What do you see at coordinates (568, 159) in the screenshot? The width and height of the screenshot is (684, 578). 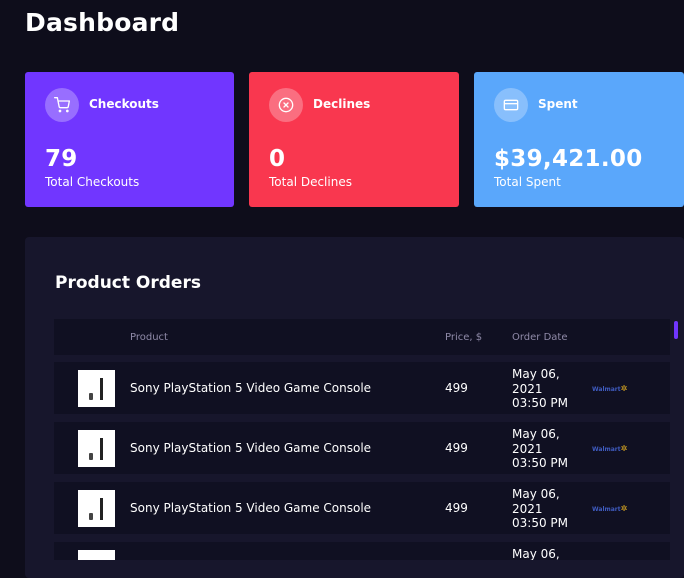 I see `card-value: $39,421.00` at bounding box center [568, 159].